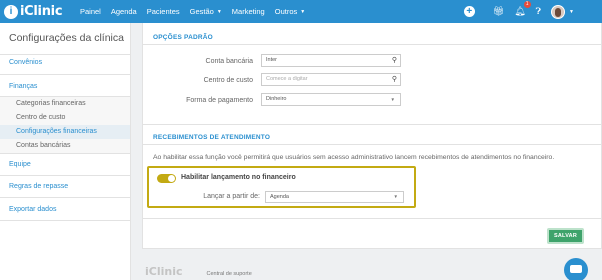 The image size is (602, 280). Describe the element at coordinates (206, 11) in the screenshot. I see `nav-item-gestao: Gestão ▼` at that location.